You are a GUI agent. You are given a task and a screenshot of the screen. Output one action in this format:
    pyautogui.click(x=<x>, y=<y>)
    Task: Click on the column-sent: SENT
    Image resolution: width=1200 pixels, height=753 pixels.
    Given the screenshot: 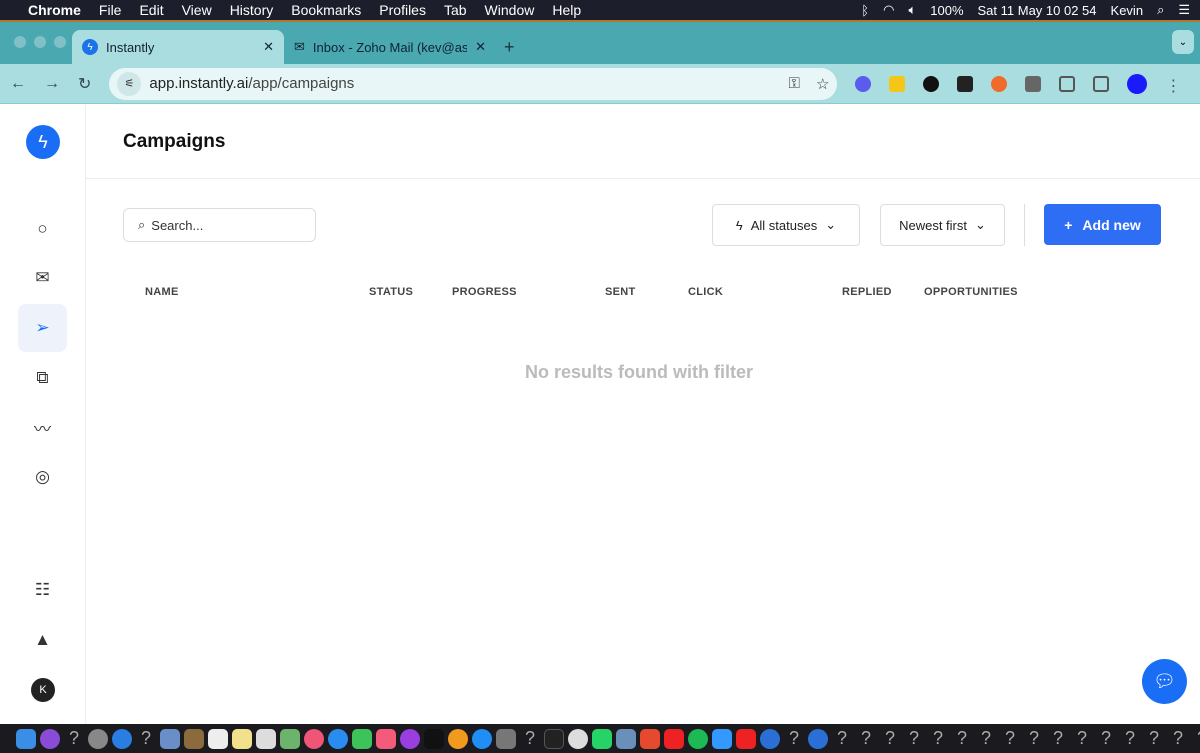 What is the action you would take?
    pyautogui.click(x=620, y=292)
    